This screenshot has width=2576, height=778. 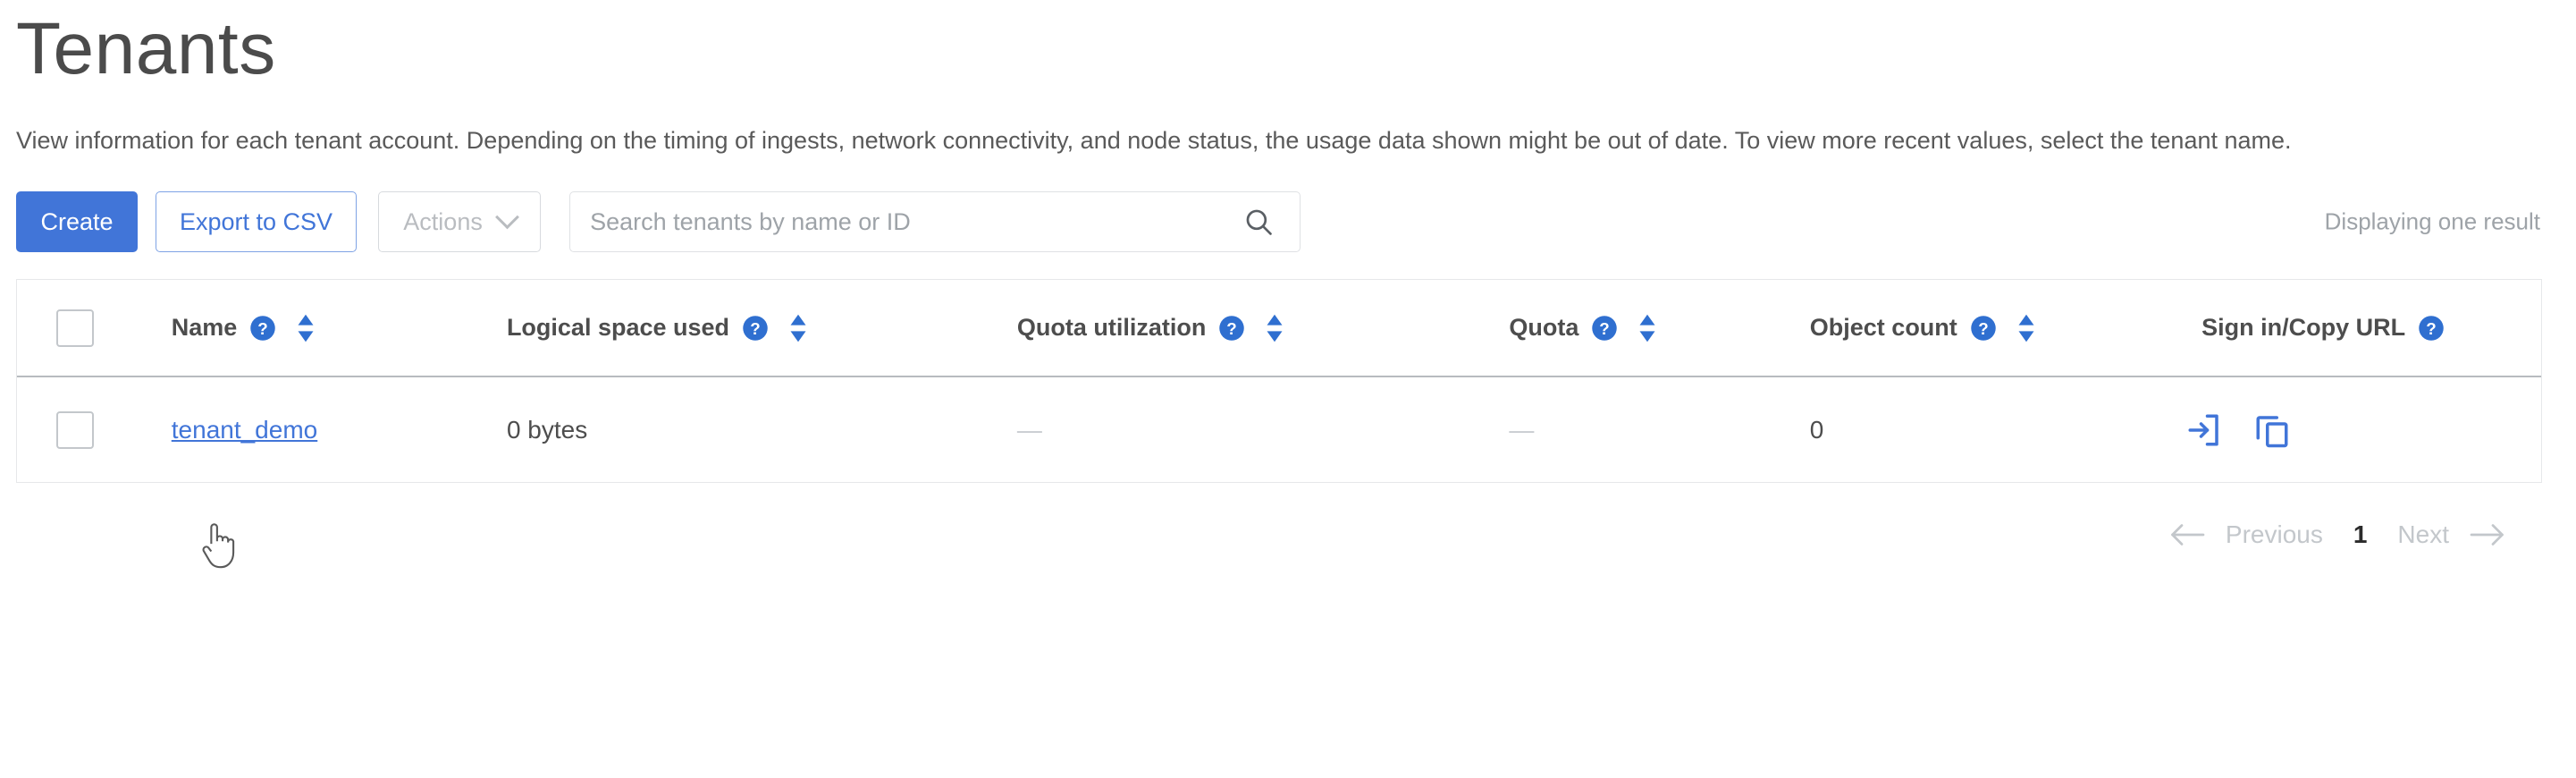 I want to click on pagination-current-page: 1, so click(x=2361, y=534).